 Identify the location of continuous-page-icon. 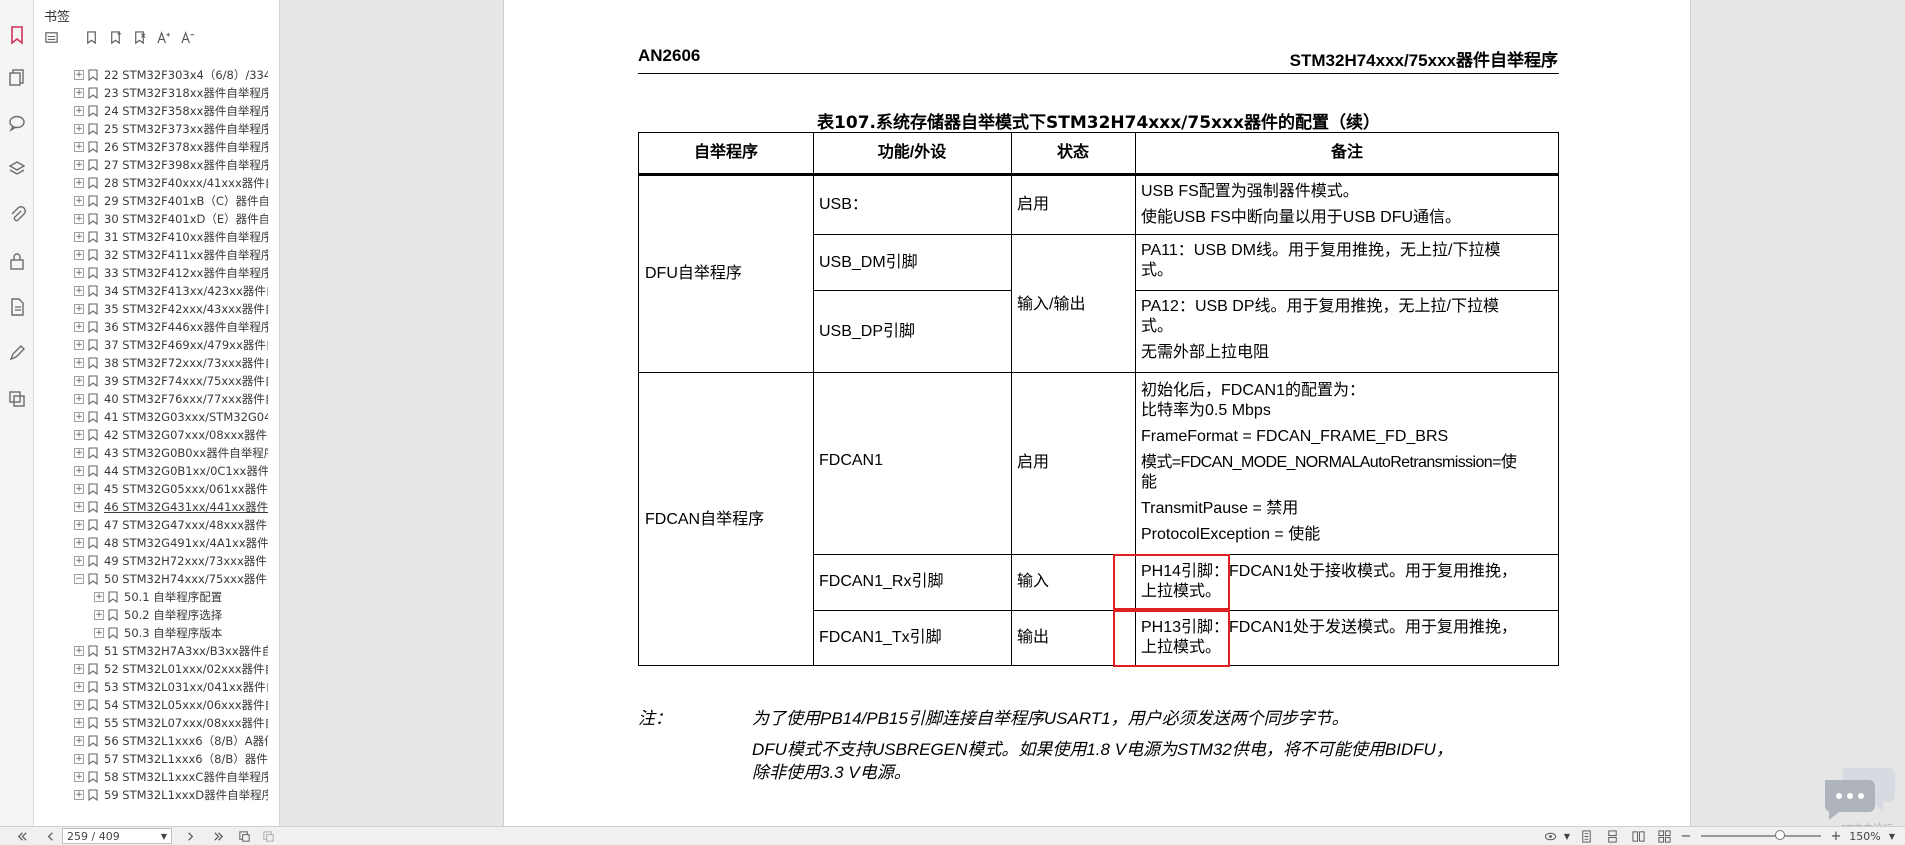
(1612, 836).